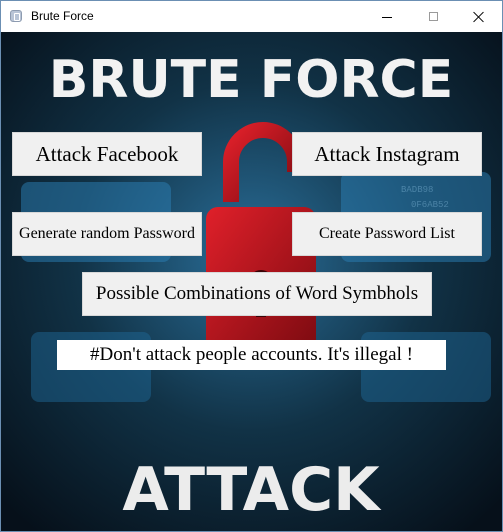 This screenshot has width=503, height=532. What do you see at coordinates (251, 80) in the screenshot?
I see `headline-text: BRUTE FORCE` at bounding box center [251, 80].